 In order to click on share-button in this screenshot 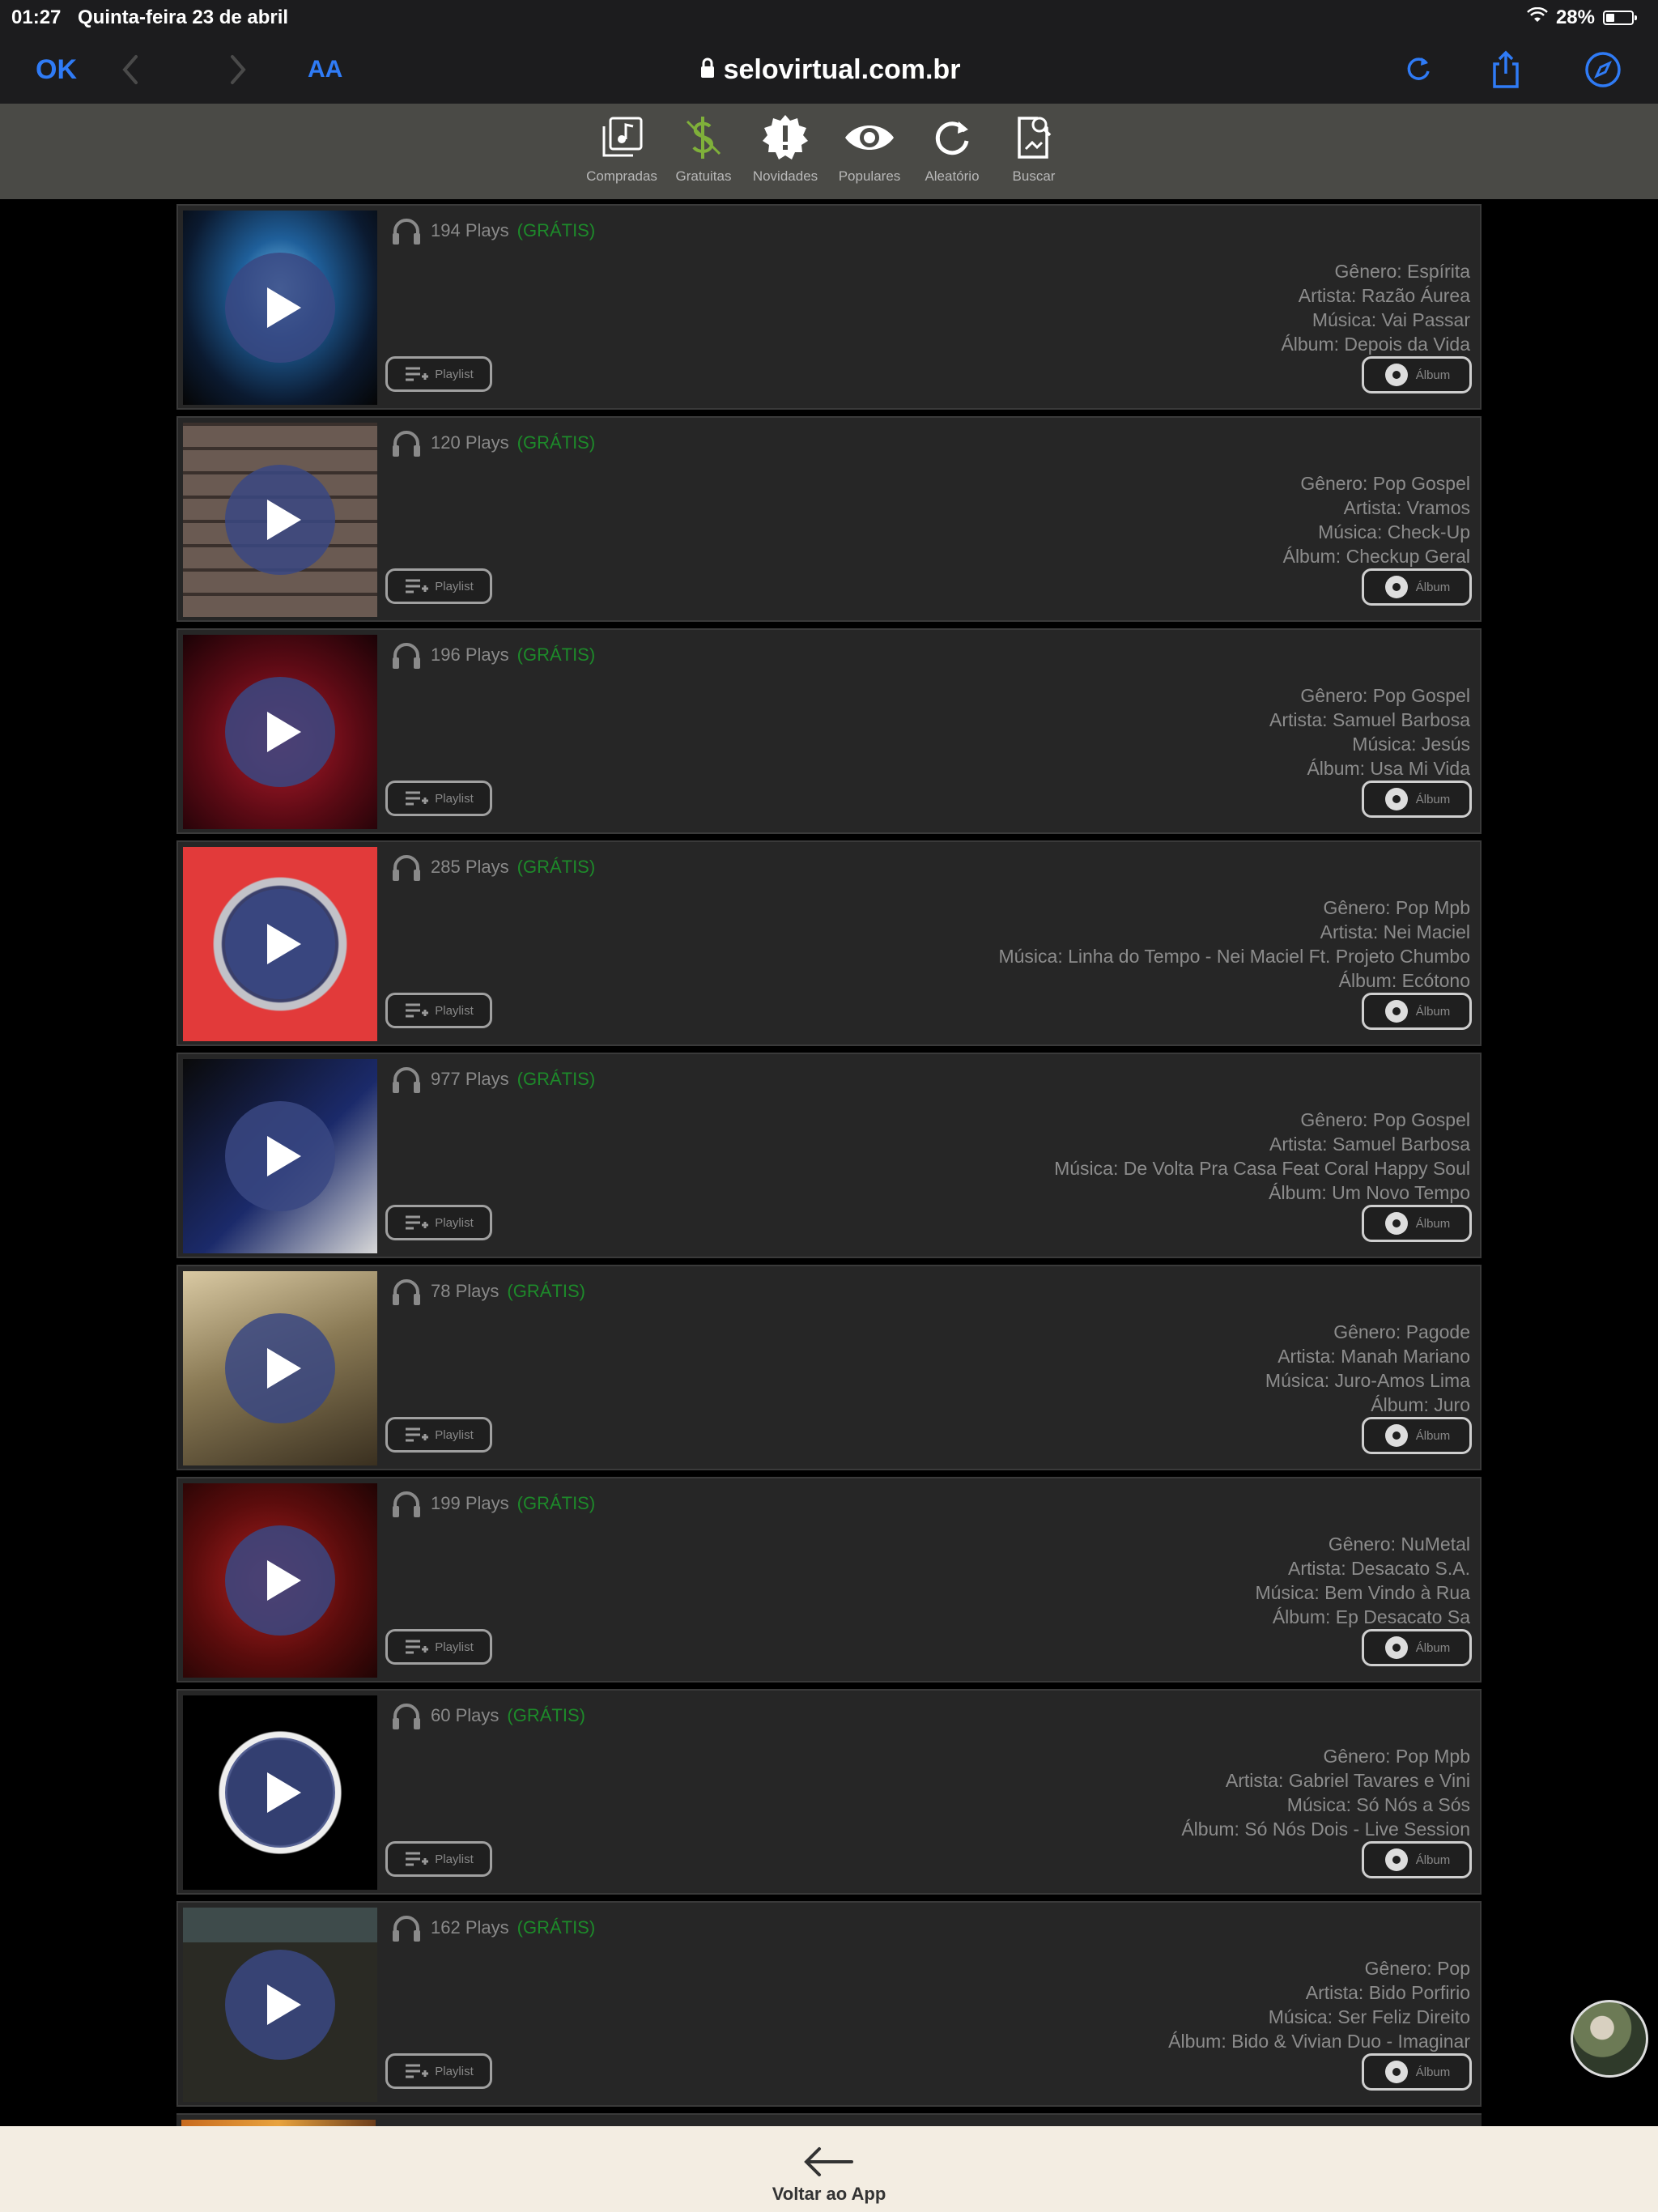, I will do `click(1506, 70)`.